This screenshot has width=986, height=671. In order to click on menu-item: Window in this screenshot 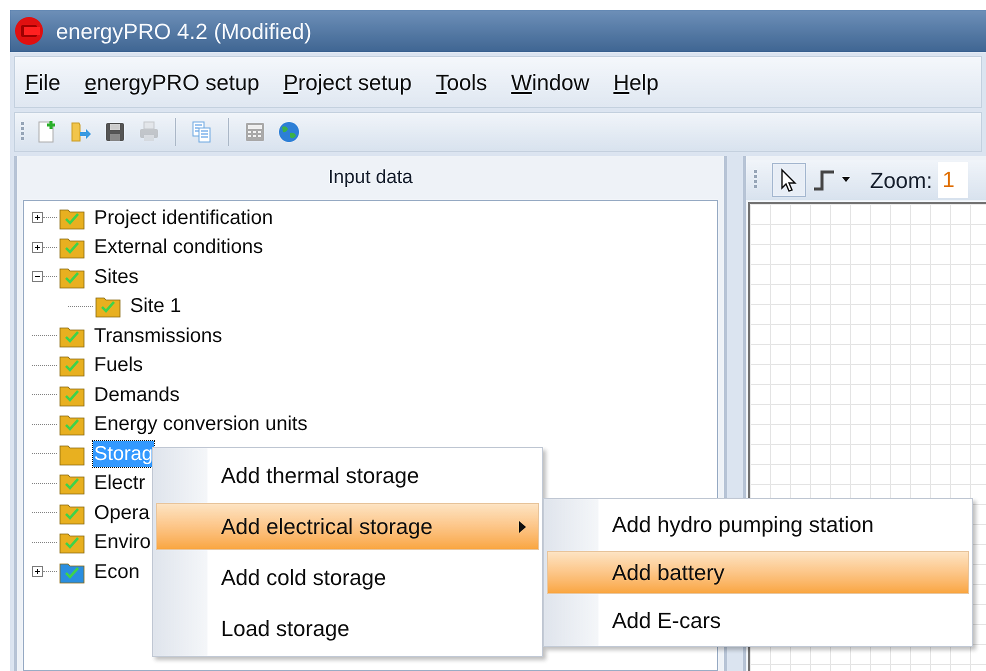, I will do `click(550, 82)`.